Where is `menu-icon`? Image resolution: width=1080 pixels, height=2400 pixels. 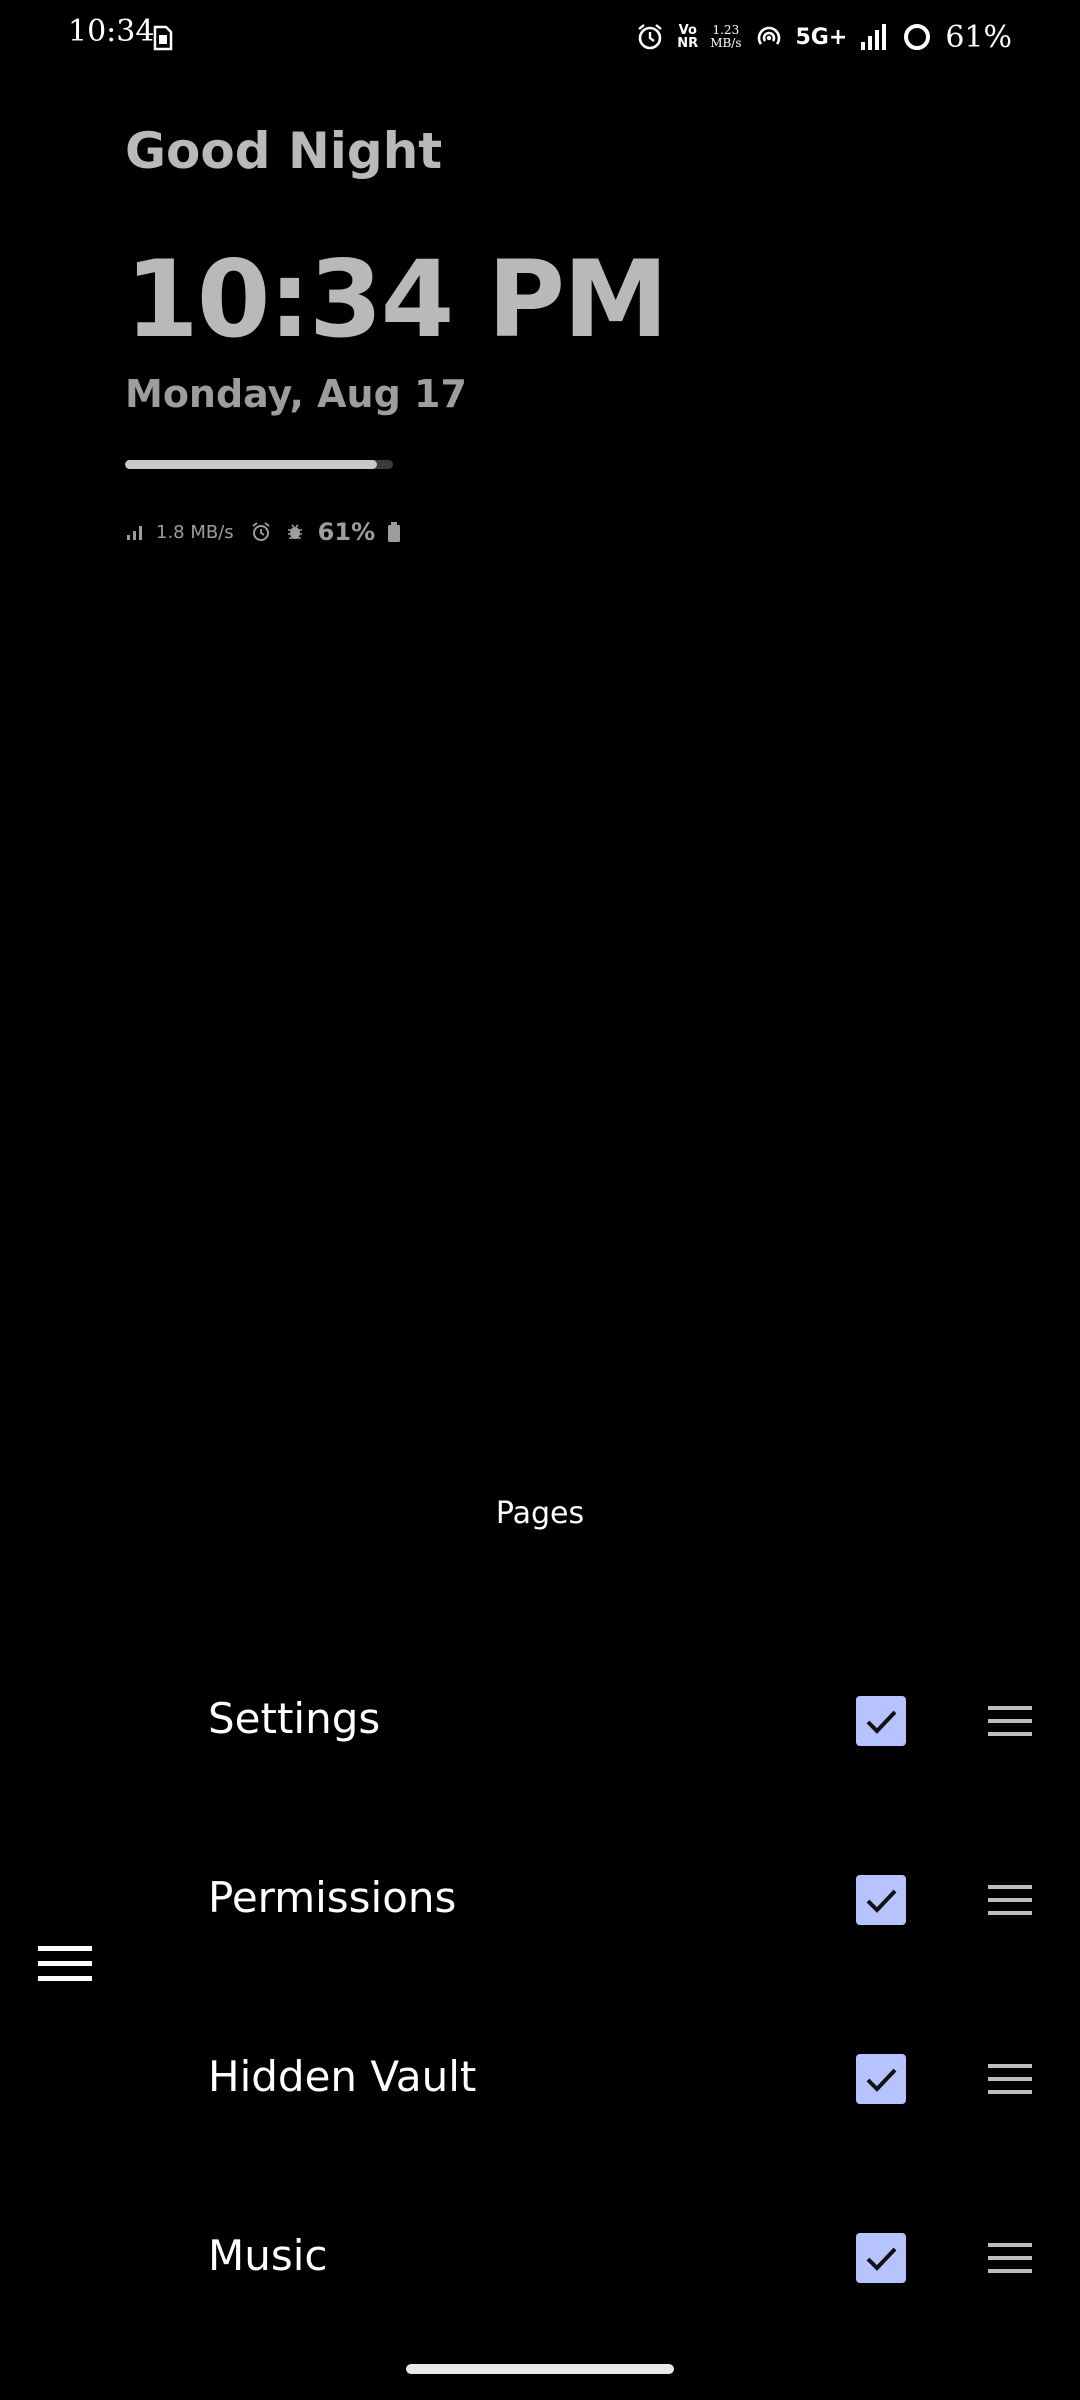
menu-icon is located at coordinates (65, 1964).